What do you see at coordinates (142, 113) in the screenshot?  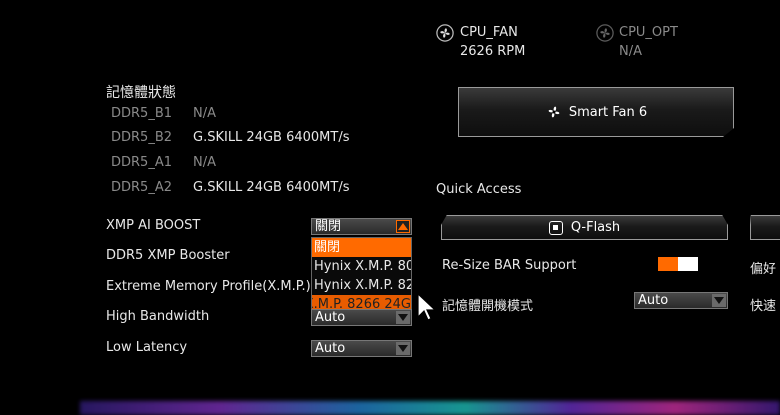 I see `slot-name: DDR5_B1` at bounding box center [142, 113].